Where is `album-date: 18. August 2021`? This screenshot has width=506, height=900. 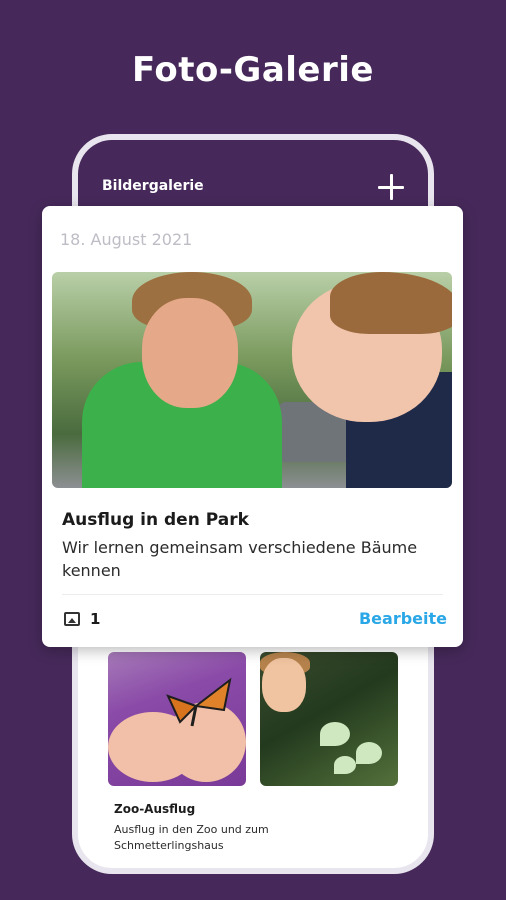
album-date: 18. August 2021 is located at coordinates (126, 239).